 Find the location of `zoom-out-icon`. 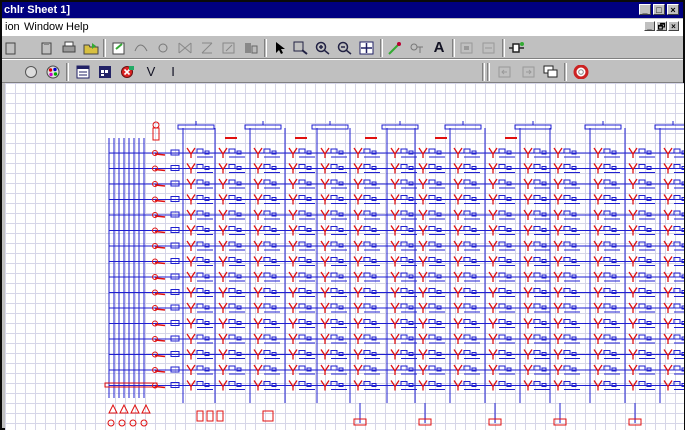

zoom-out-icon is located at coordinates (345, 47).